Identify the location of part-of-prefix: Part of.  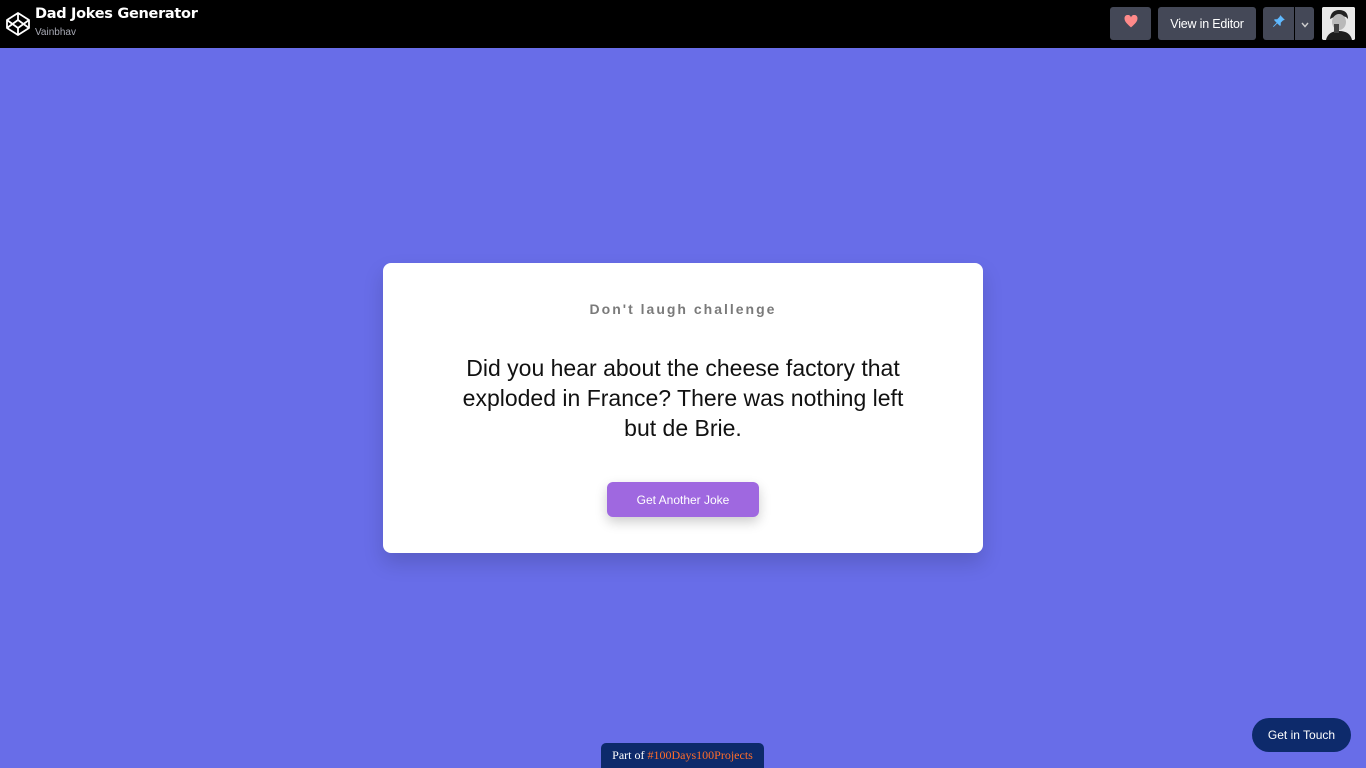
(630, 755).